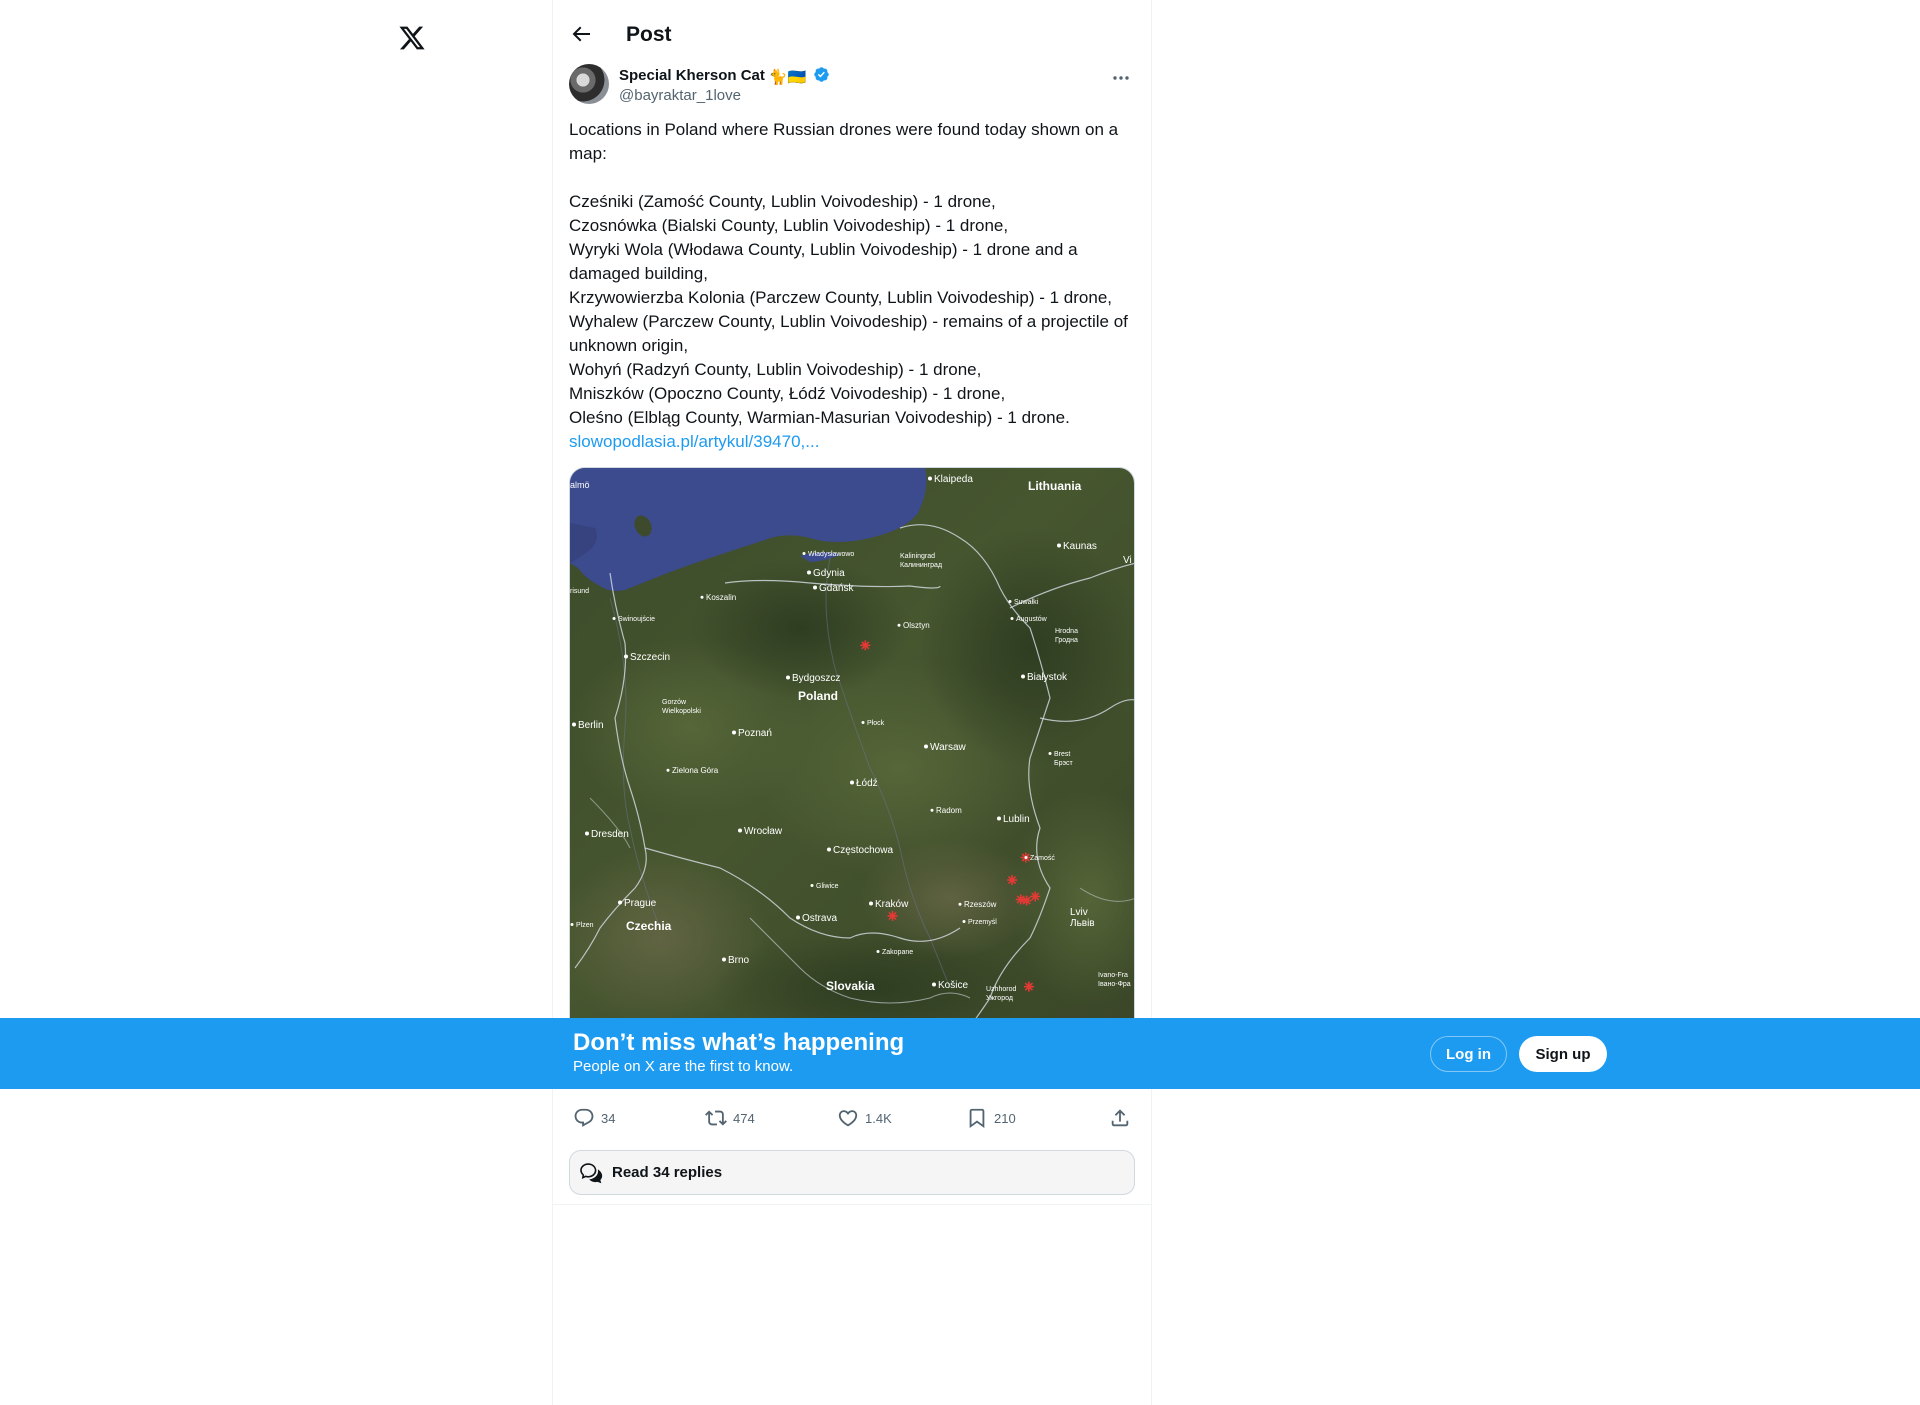  I want to click on map-label-ivano_ua: Івано-Фра, so click(1114, 984).